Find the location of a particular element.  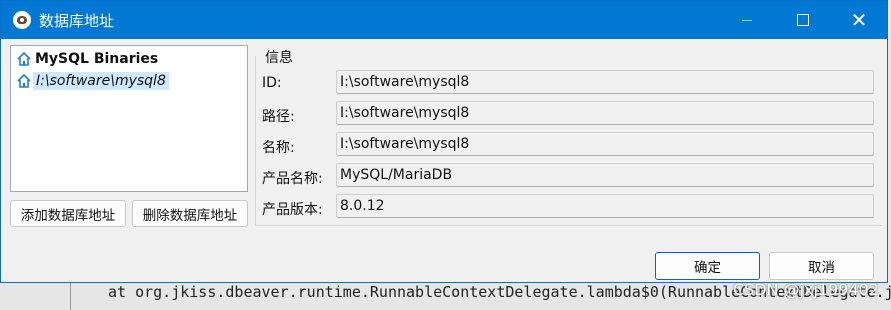

tree-item-mysql8-path: I:\software\mysql8 is located at coordinates (129, 81).